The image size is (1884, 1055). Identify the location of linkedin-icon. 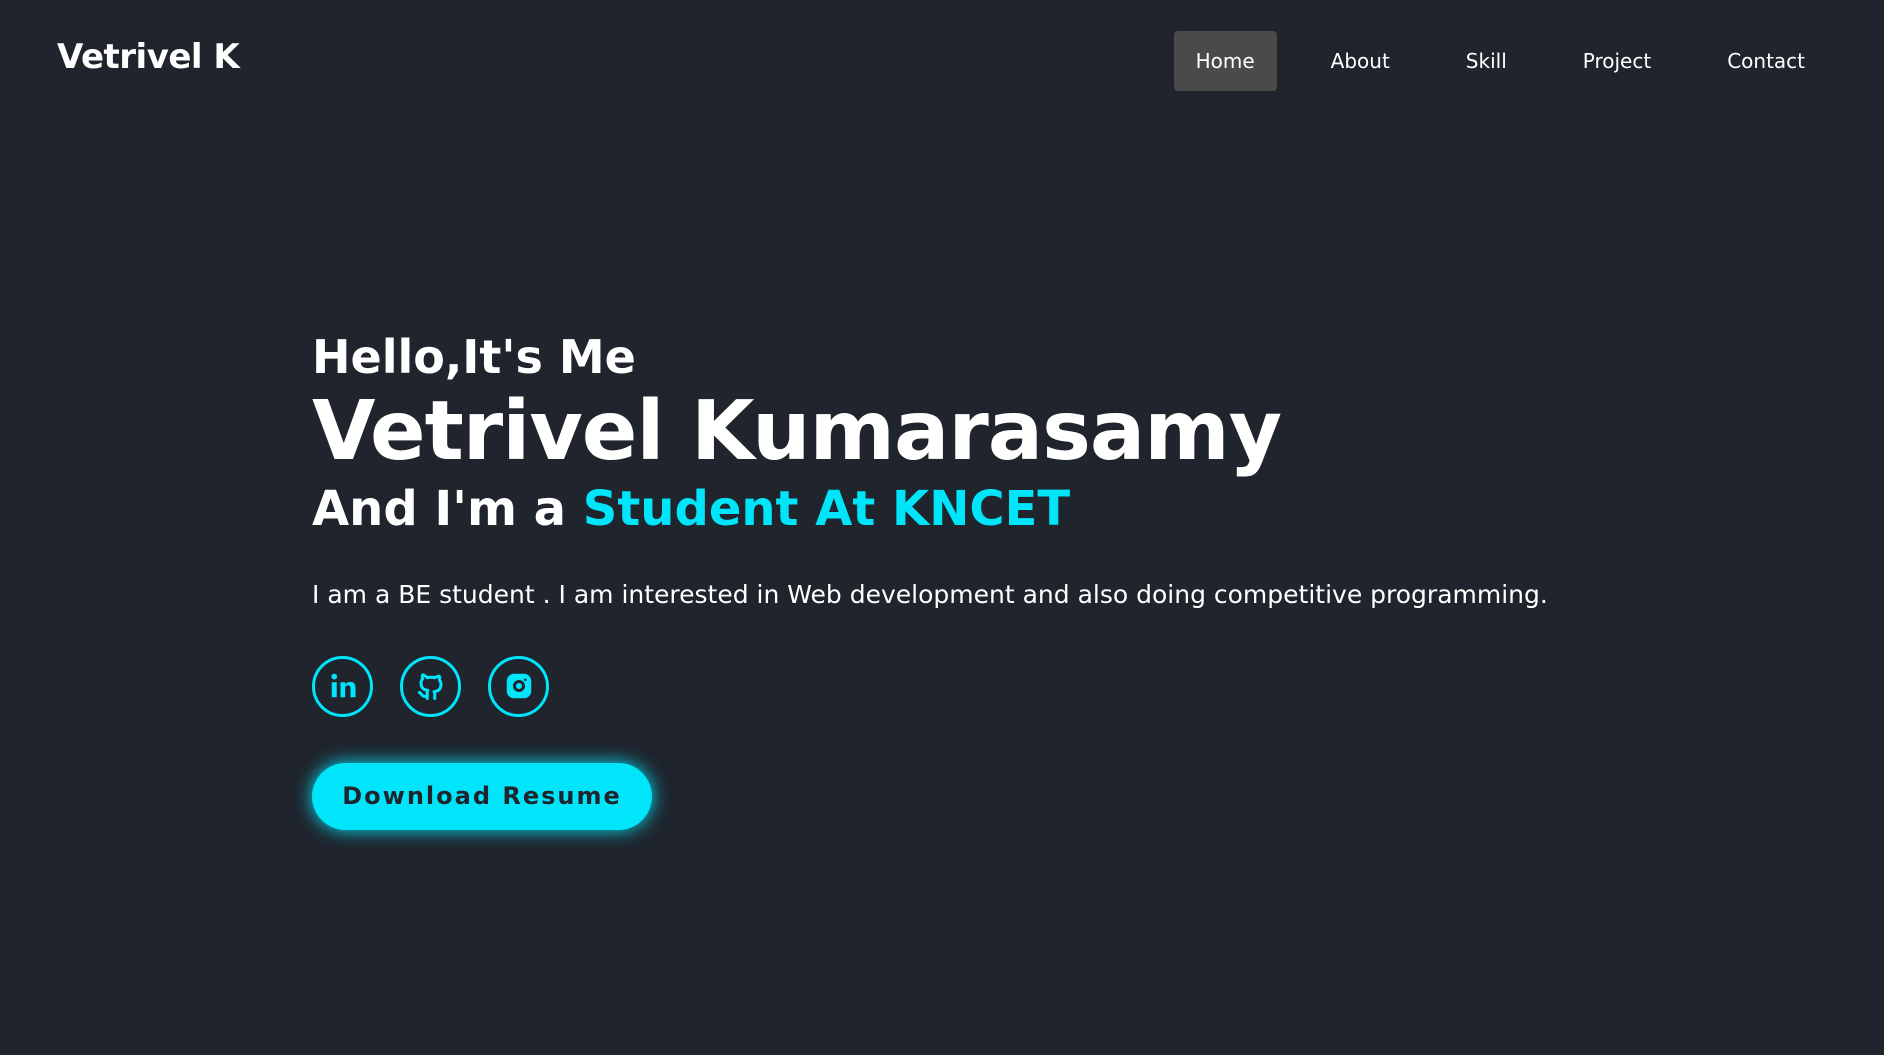
(343, 686).